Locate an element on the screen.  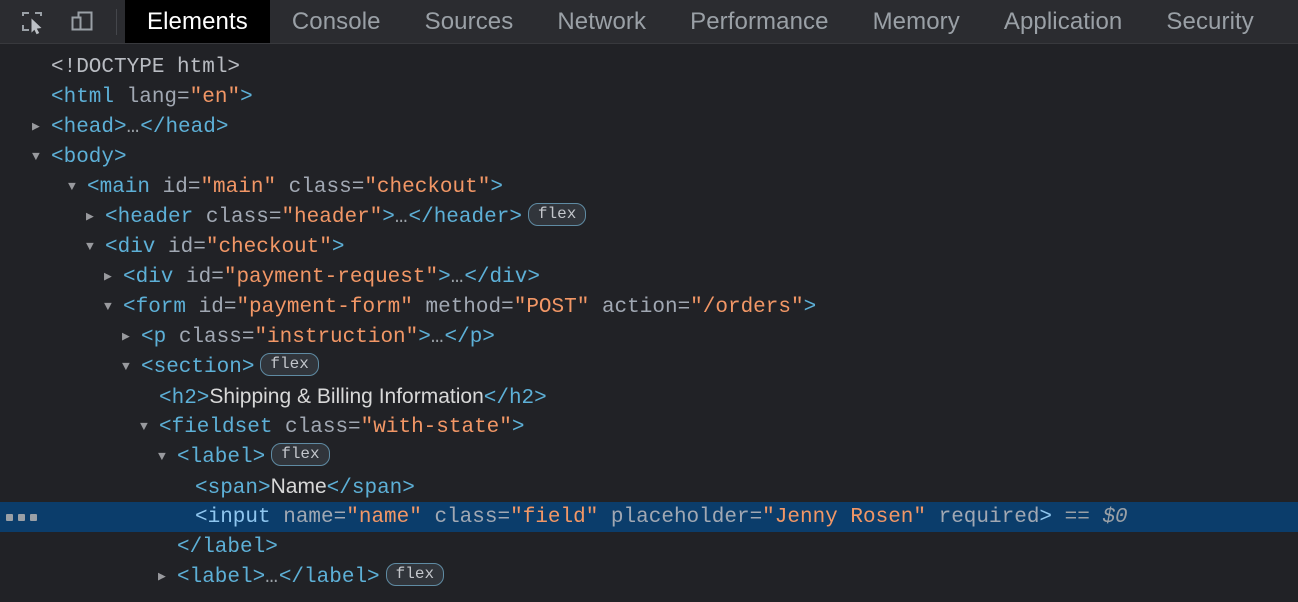
toolbar-icon-group is located at coordinates (62, 21).